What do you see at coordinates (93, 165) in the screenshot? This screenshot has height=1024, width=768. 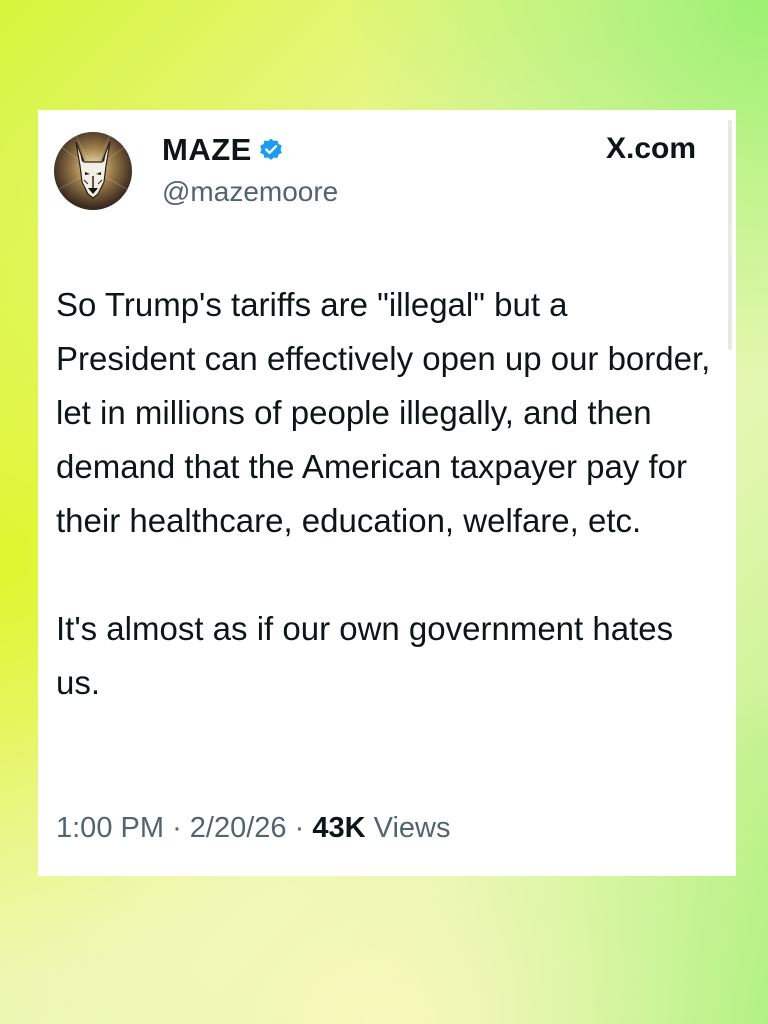 I see `dog-head-avatar-icon` at bounding box center [93, 165].